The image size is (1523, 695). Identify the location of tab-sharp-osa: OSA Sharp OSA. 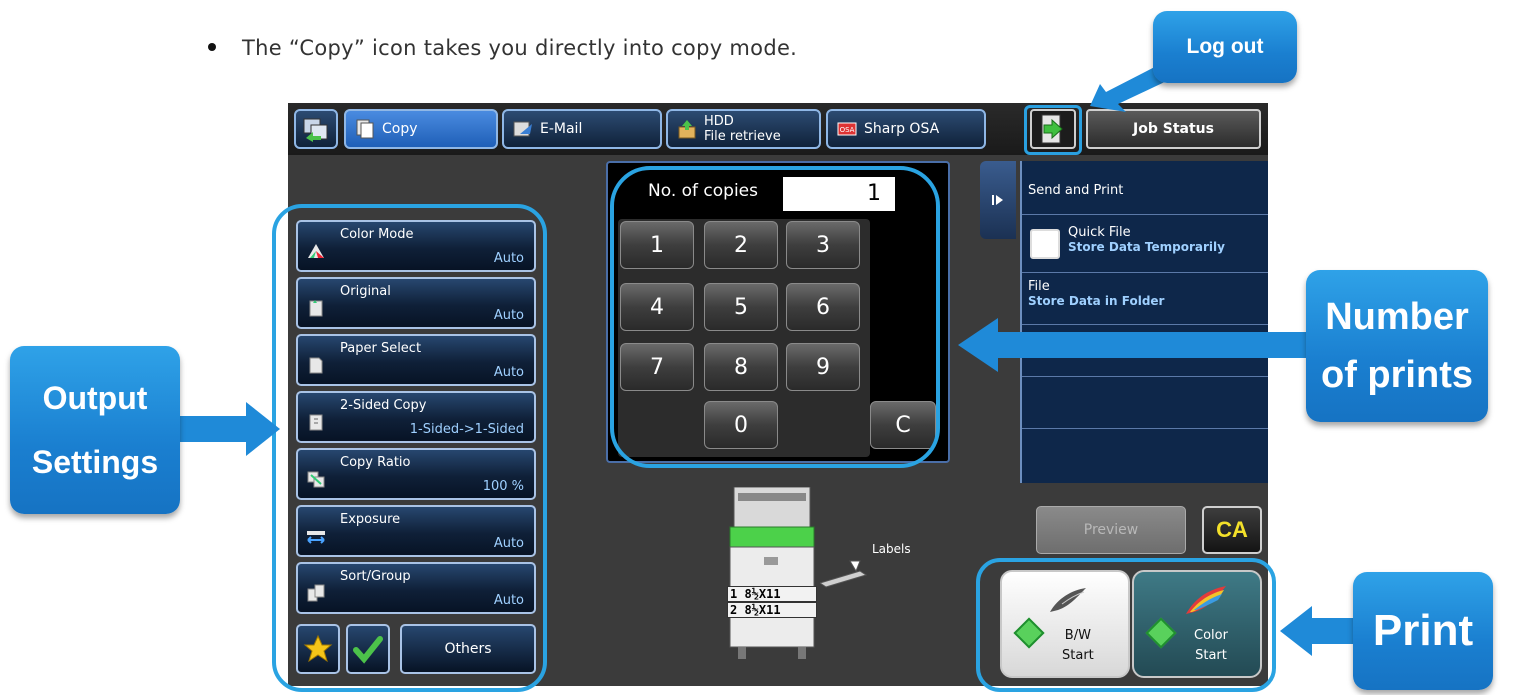
(906, 129).